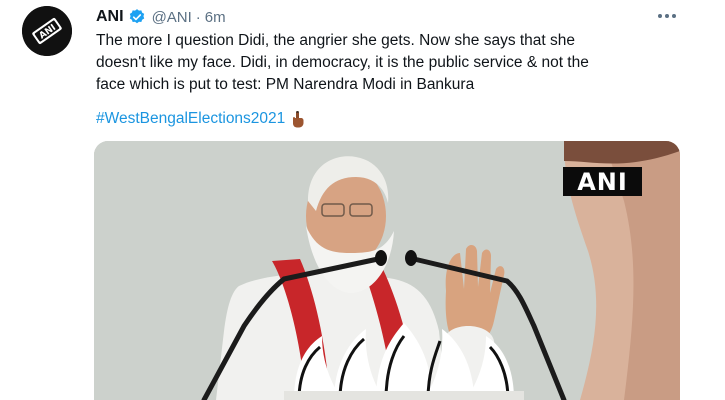  Describe the element at coordinates (215, 17) in the screenshot. I see `timestamp: 6m` at that location.